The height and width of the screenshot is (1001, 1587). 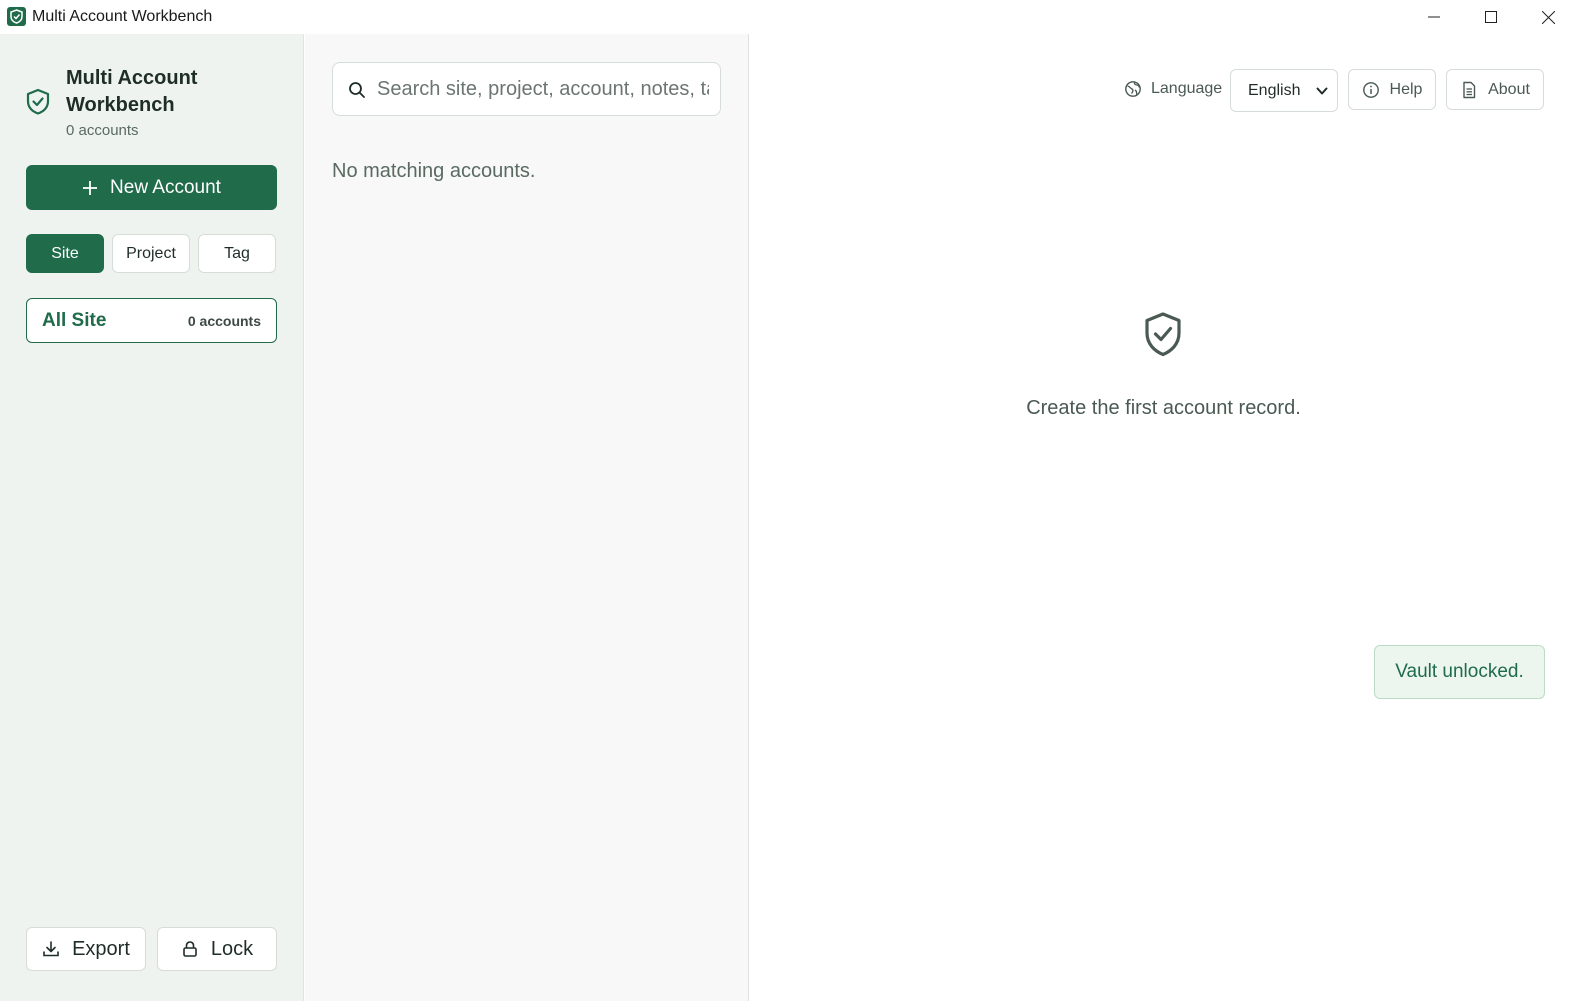 What do you see at coordinates (16, 16) in the screenshot?
I see `app-shield-icon` at bounding box center [16, 16].